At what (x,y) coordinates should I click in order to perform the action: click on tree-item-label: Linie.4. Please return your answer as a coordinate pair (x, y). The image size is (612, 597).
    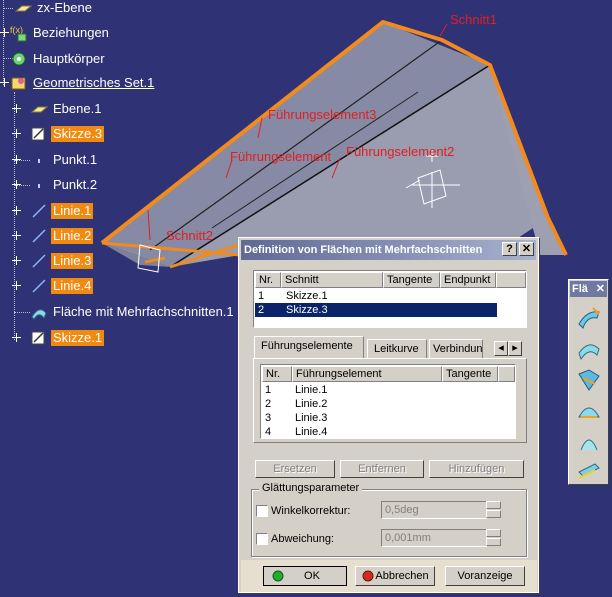
    Looking at the image, I should click on (72, 286).